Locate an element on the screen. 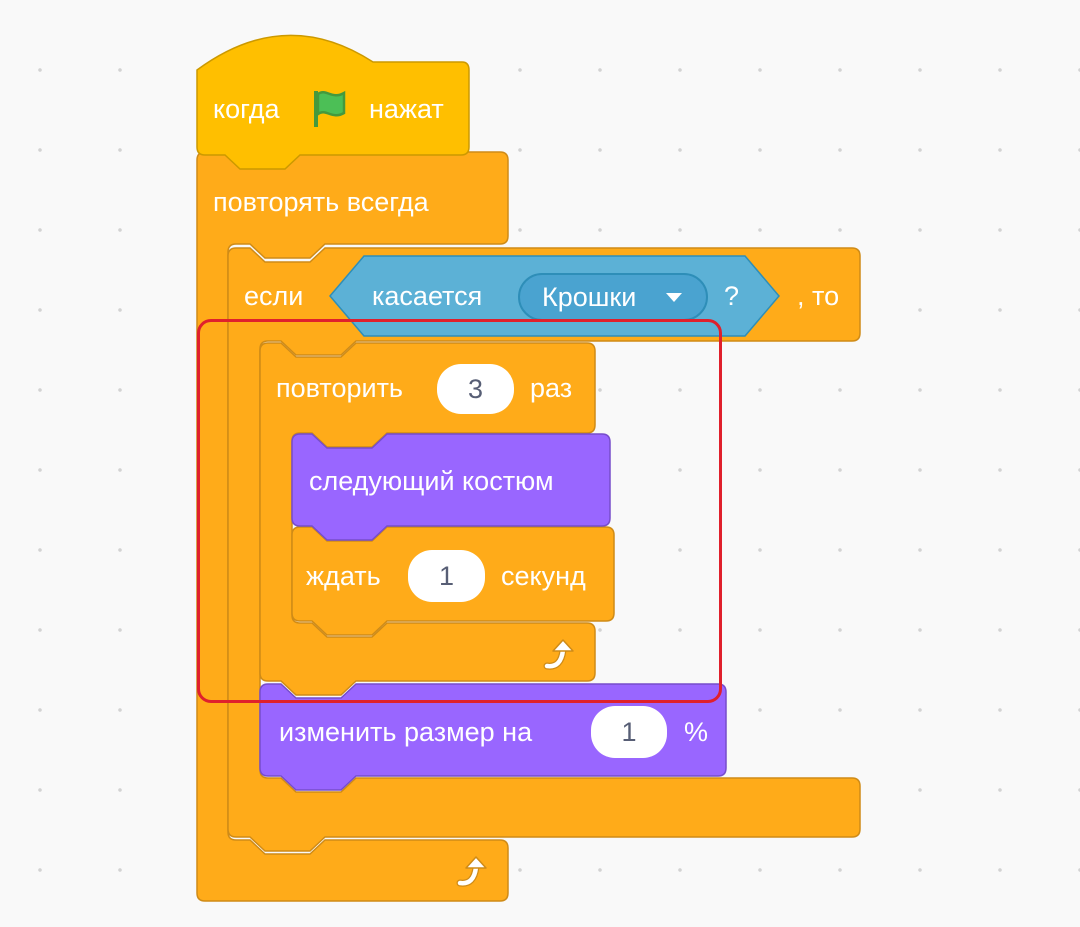  touching-object-dropdown: Крошки is located at coordinates (613, 297).